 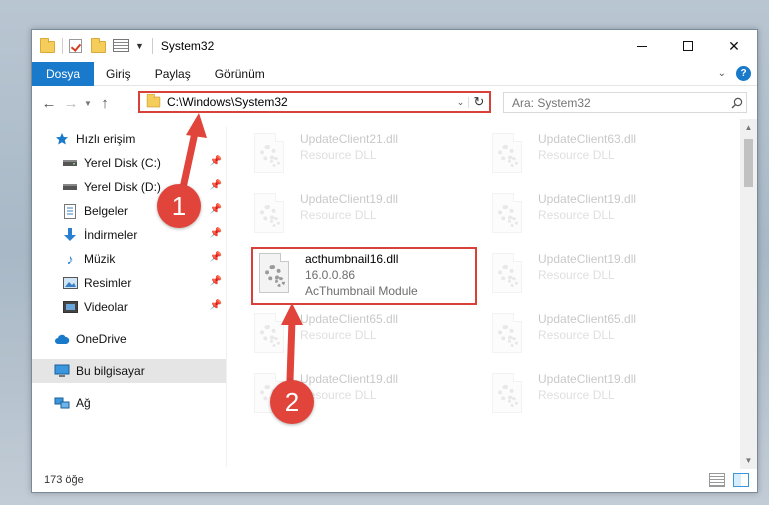 I want to click on maximize-button, so click(x=688, y=46).